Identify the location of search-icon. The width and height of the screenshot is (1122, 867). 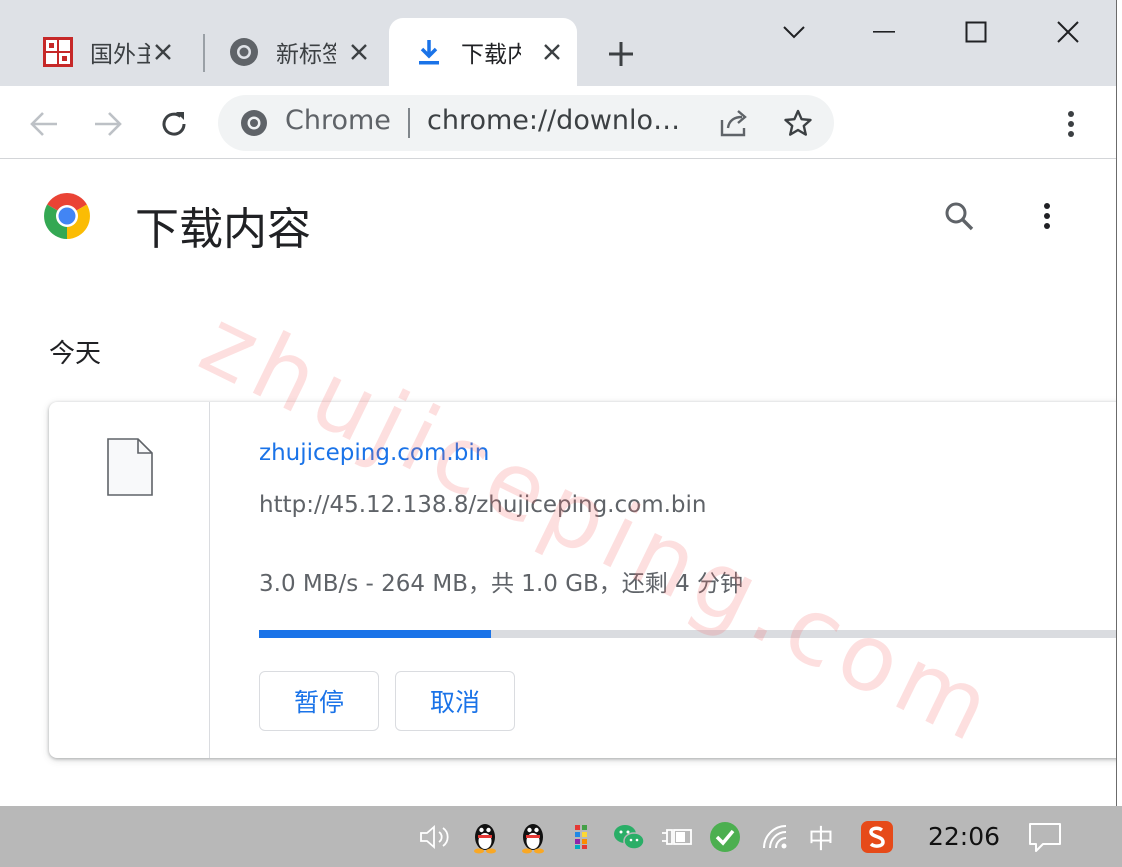
(959, 216).